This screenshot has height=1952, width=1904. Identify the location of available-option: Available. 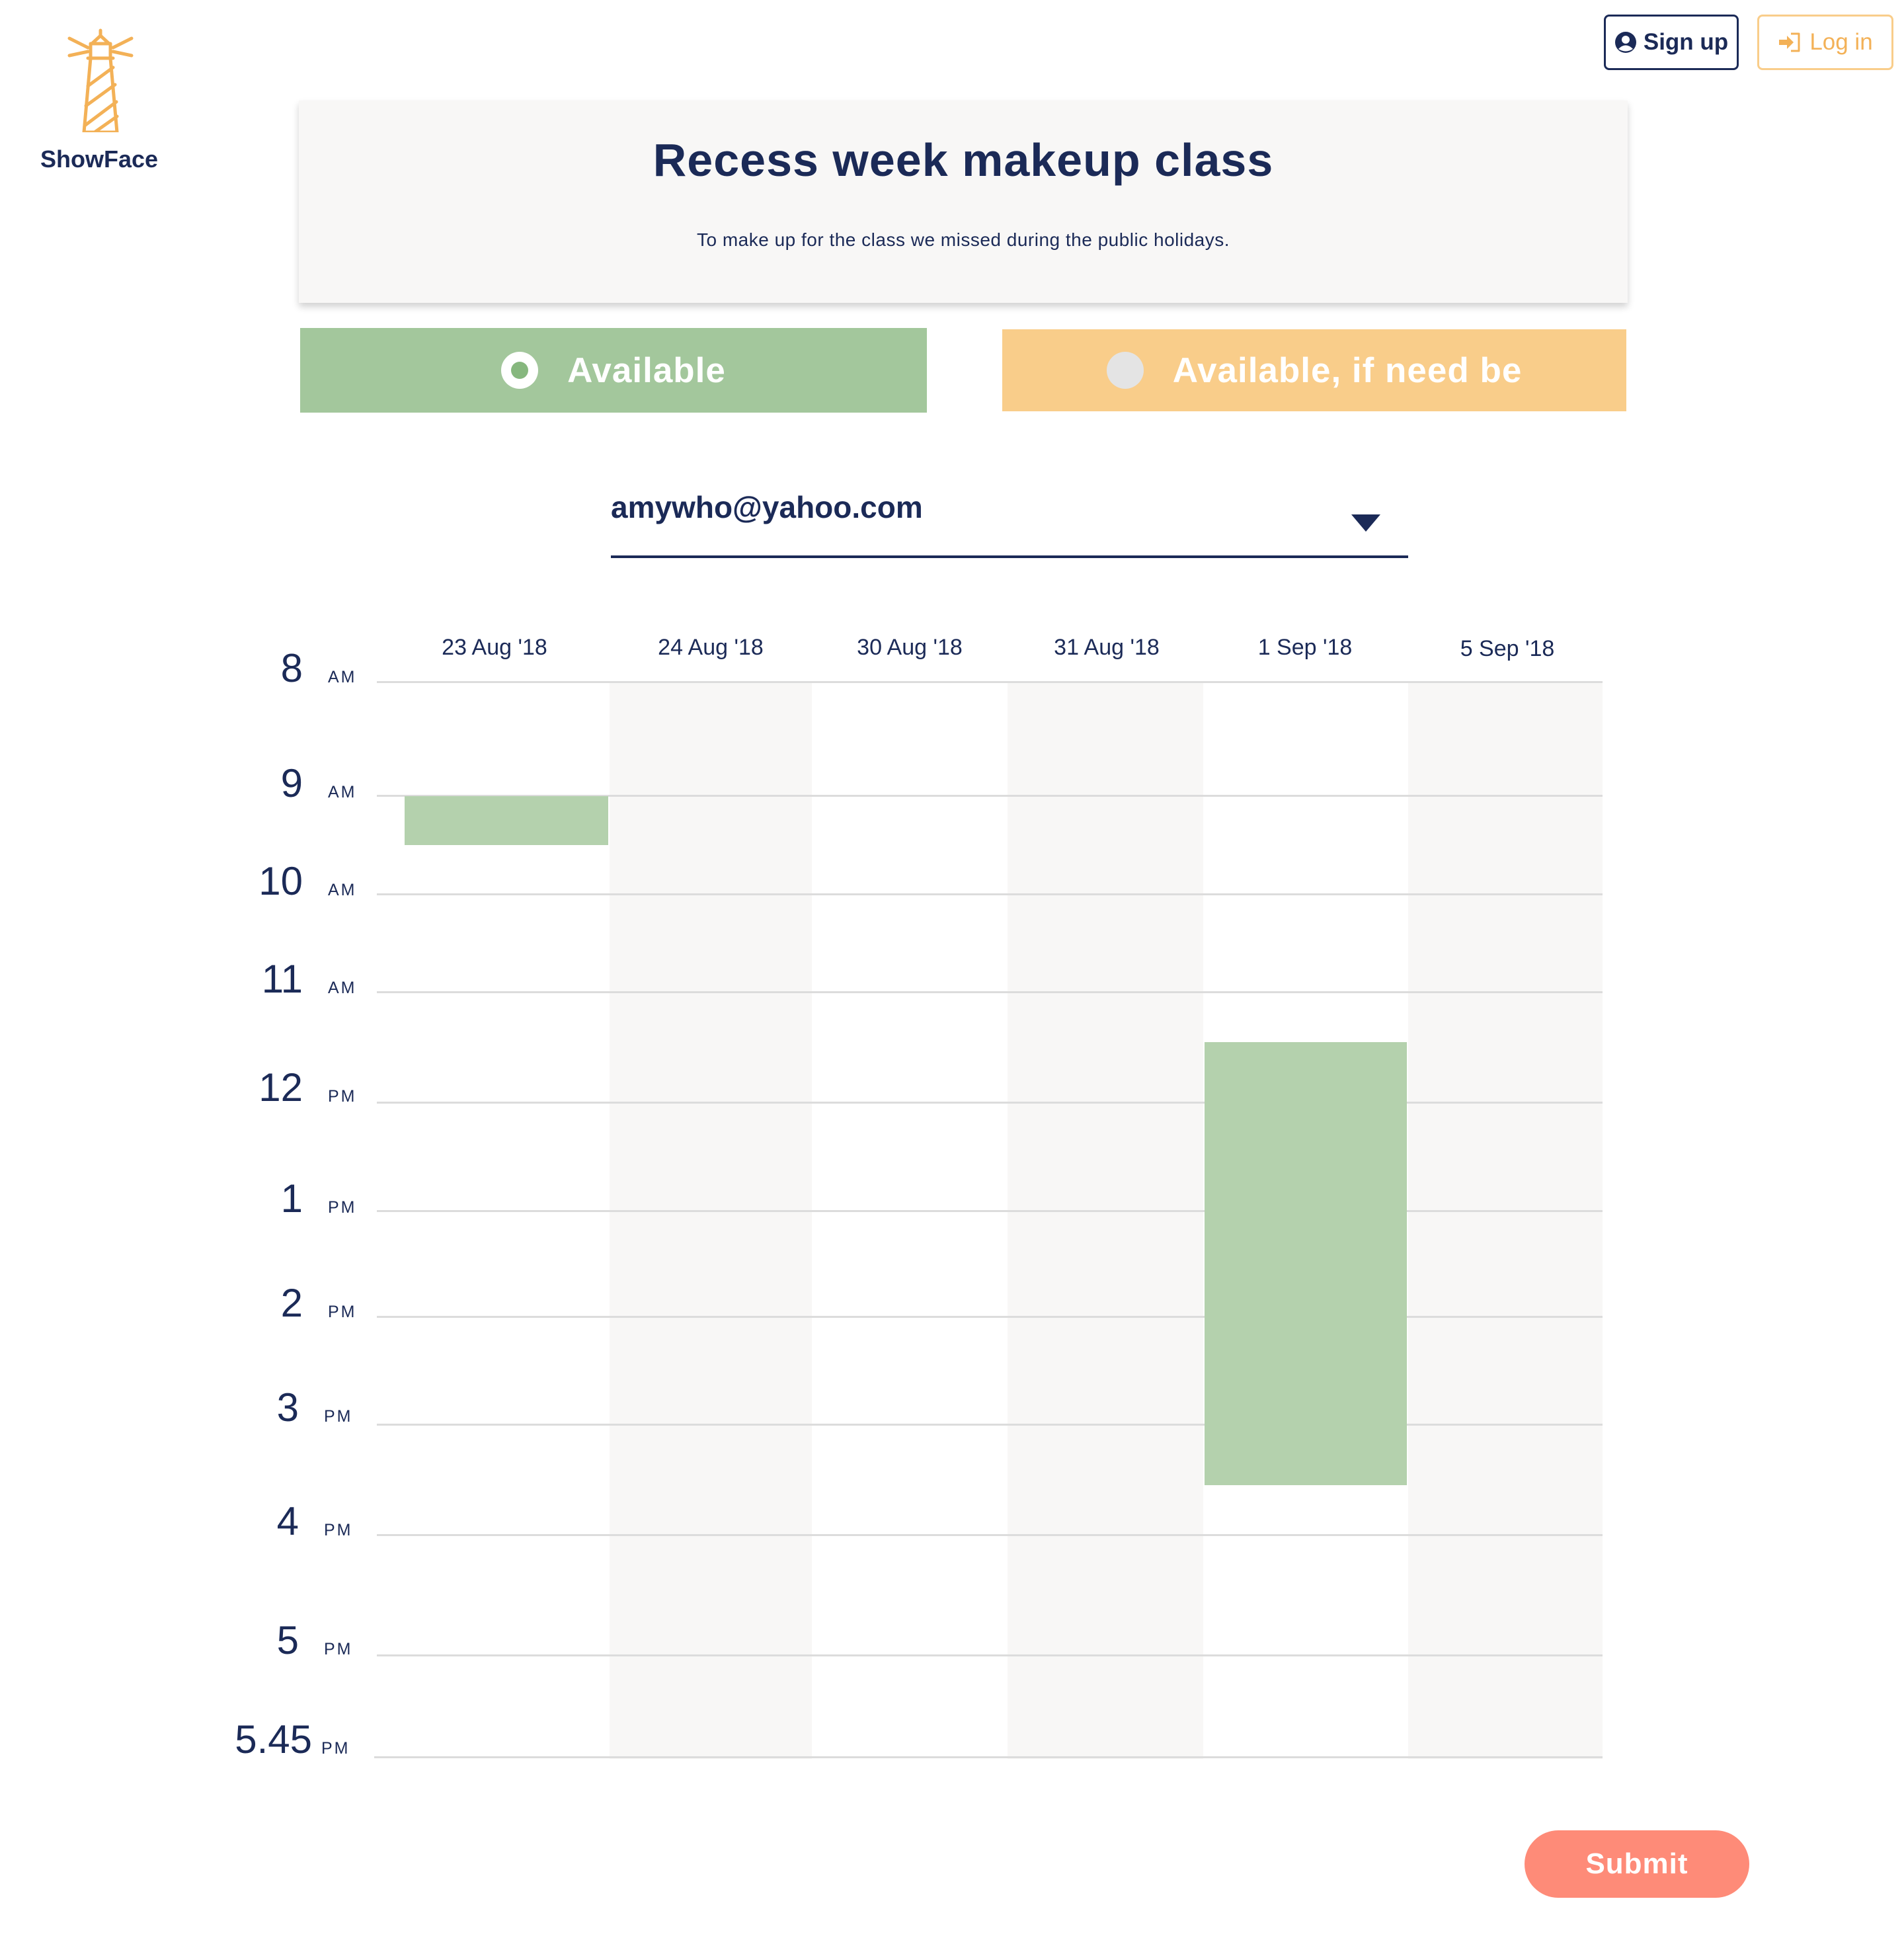
(613, 371).